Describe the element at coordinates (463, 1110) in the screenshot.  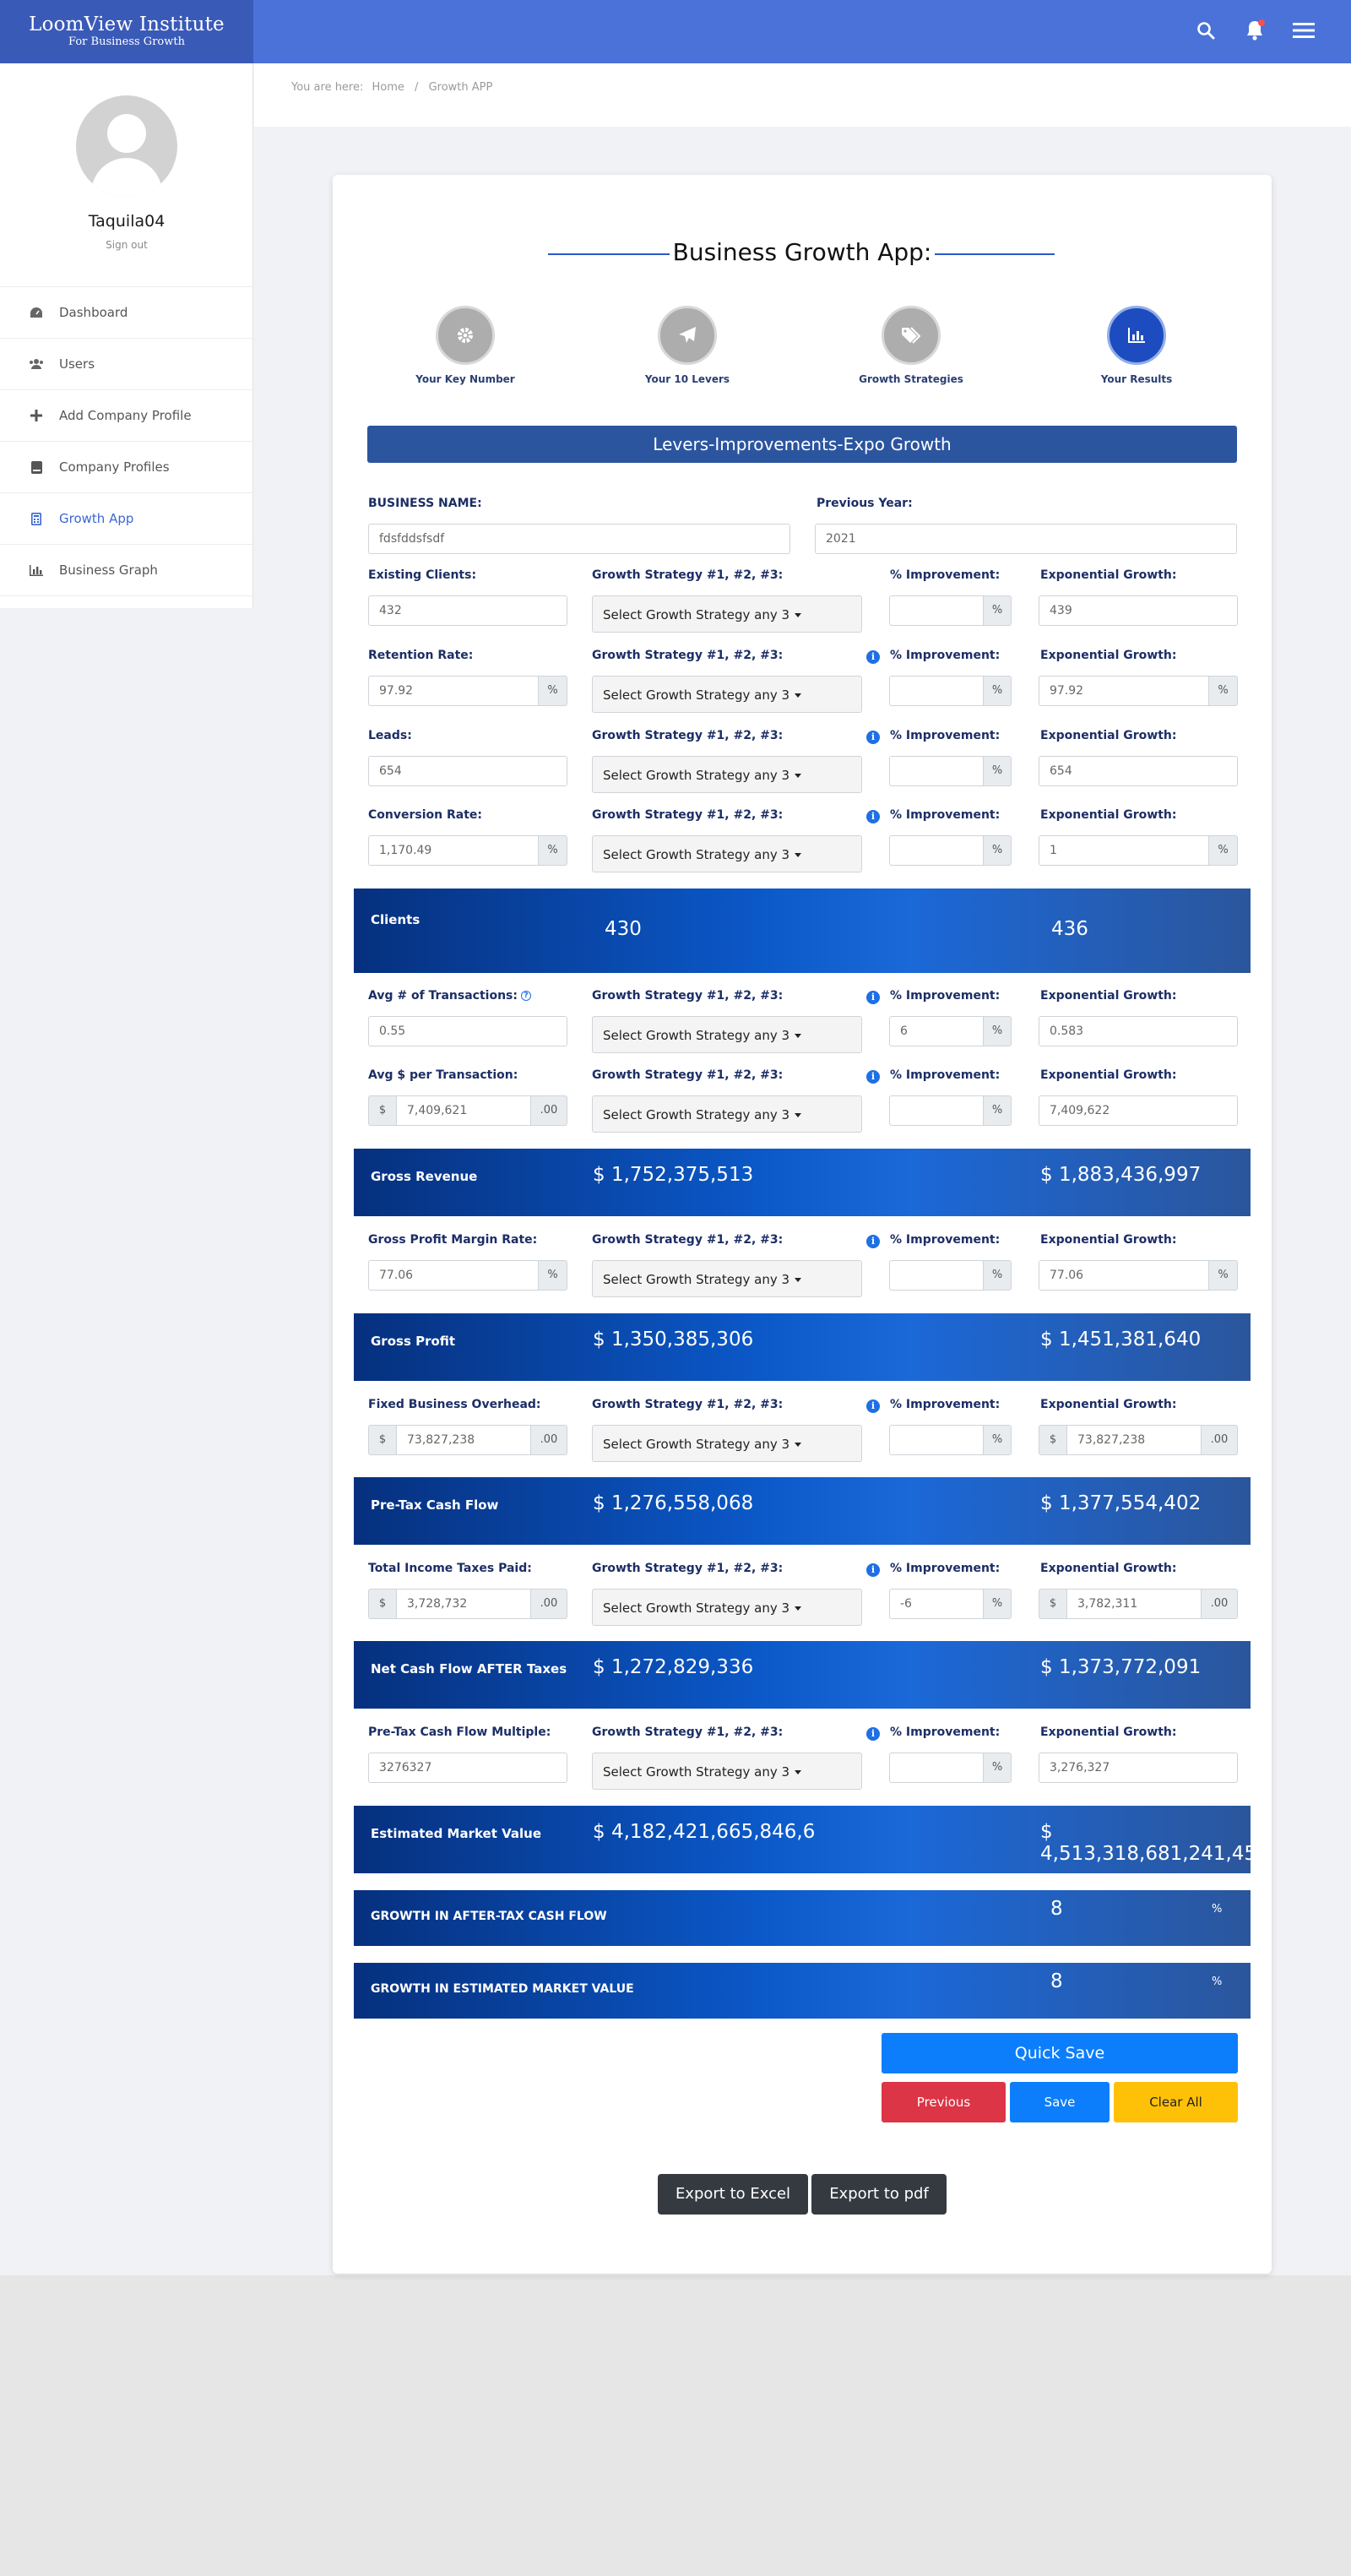
I see `avg-per-transaction-input: 7,409,621` at that location.